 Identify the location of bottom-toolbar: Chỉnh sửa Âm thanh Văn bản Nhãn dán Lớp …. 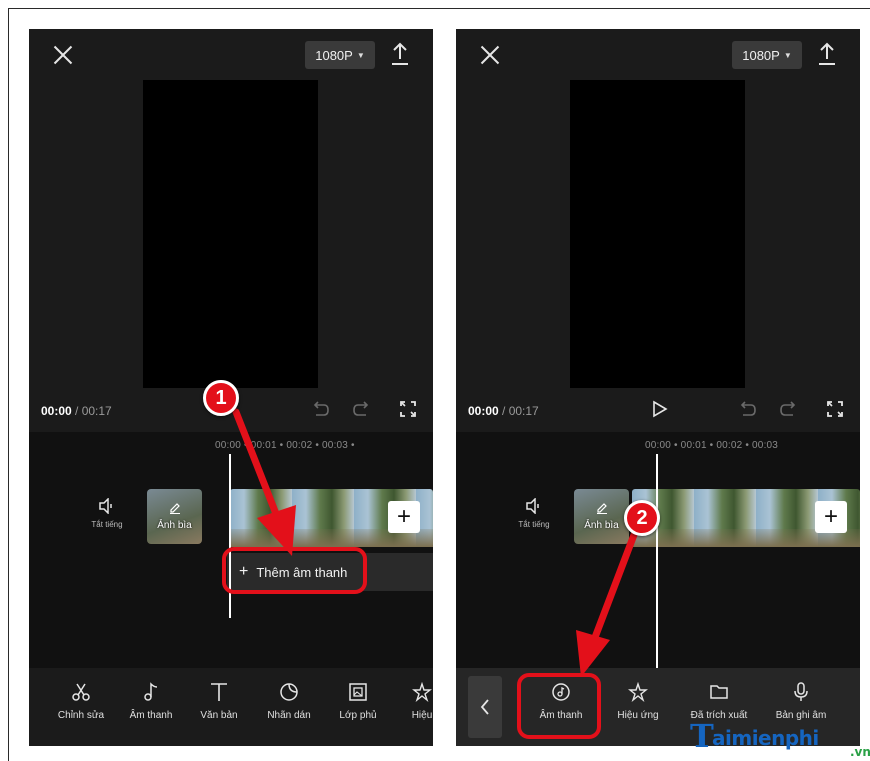
(231, 707).